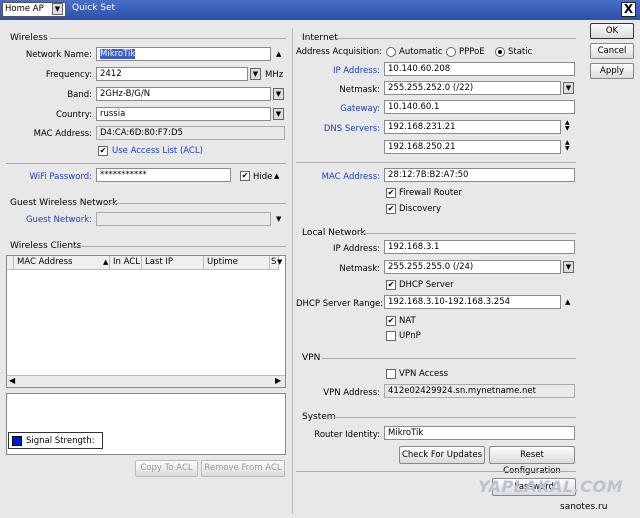 This screenshot has height=518, width=640. Describe the element at coordinates (311, 358) in the screenshot. I see `vpn-section-title: VPN` at that location.